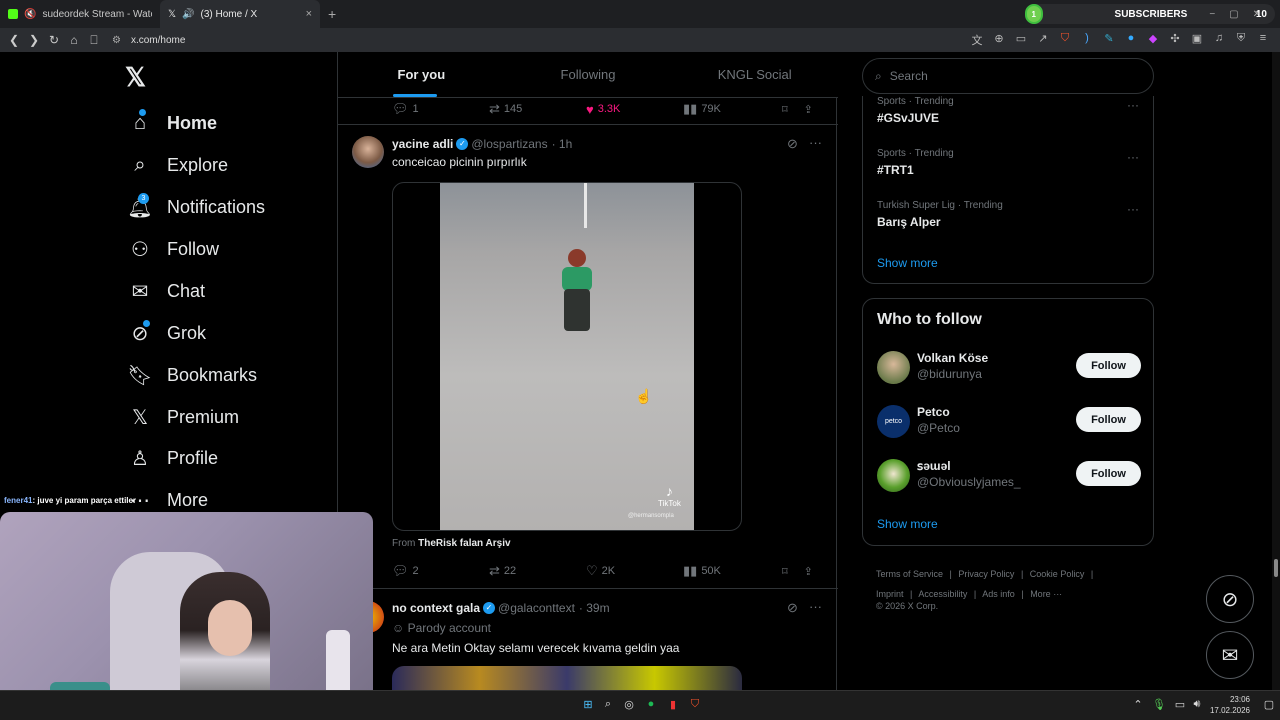  I want to click on reply-button: 💬︎ 1, so click(440, 109).